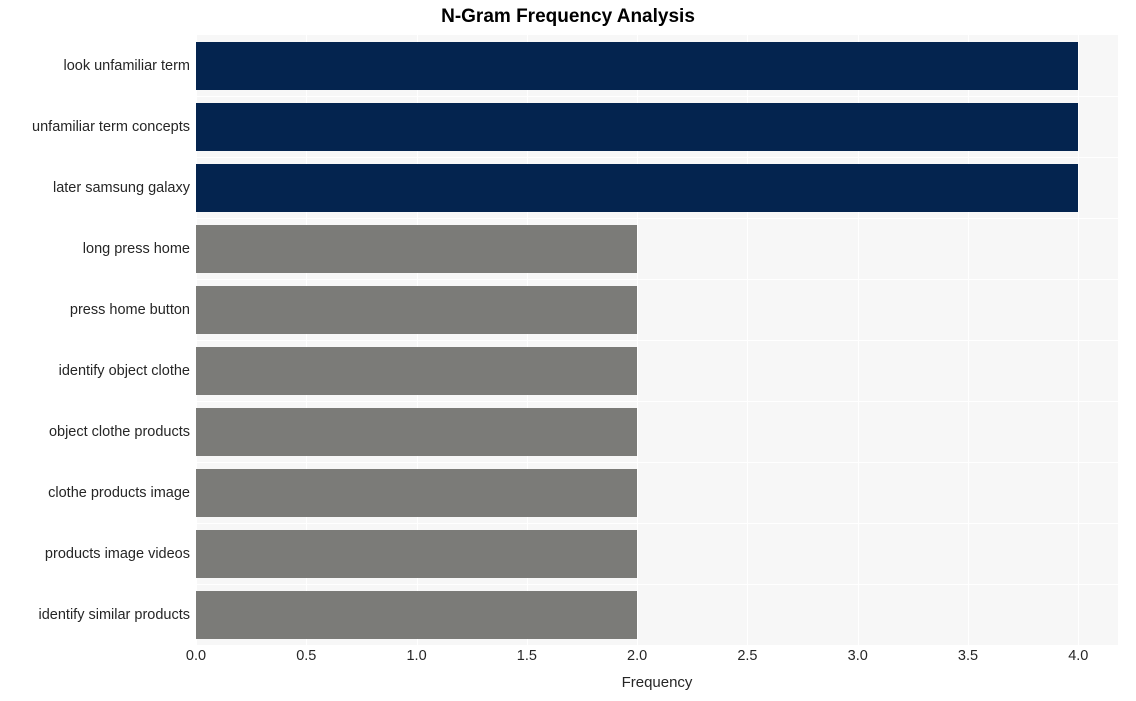 The width and height of the screenshot is (1136, 701). I want to click on y-axis-tick-label: press home button, so click(129, 310).